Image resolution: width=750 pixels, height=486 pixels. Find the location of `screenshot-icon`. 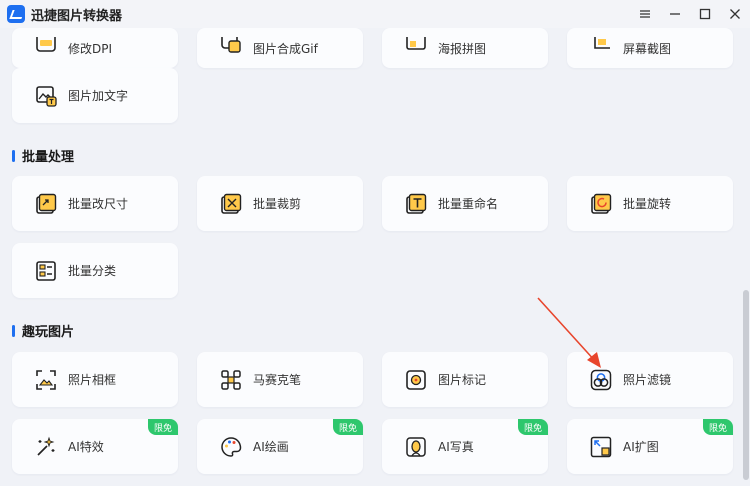

screenshot-icon is located at coordinates (602, 43).